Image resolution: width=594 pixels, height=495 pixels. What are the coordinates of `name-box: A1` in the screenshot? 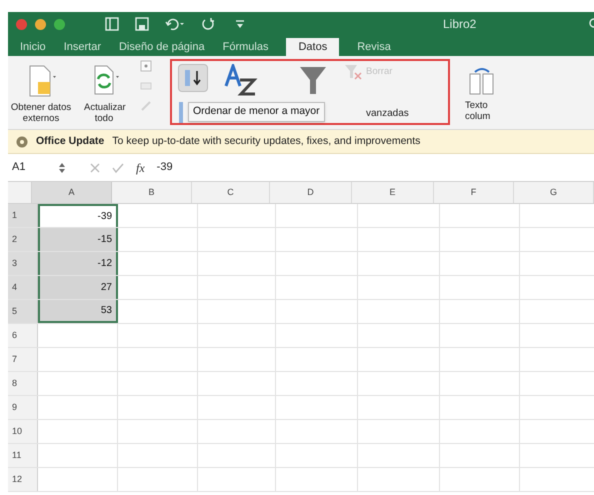 It's located at (33, 167).